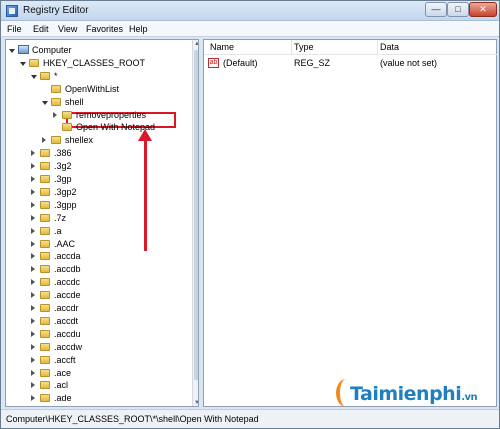  What do you see at coordinates (65, 191) in the screenshot?
I see `tree-item-label: .3gp2` at bounding box center [65, 191].